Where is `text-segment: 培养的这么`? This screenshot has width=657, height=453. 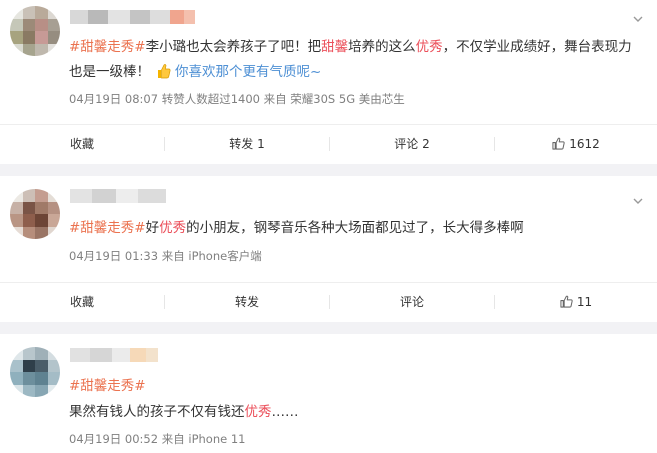
text-segment: 培养的这么 is located at coordinates (382, 47).